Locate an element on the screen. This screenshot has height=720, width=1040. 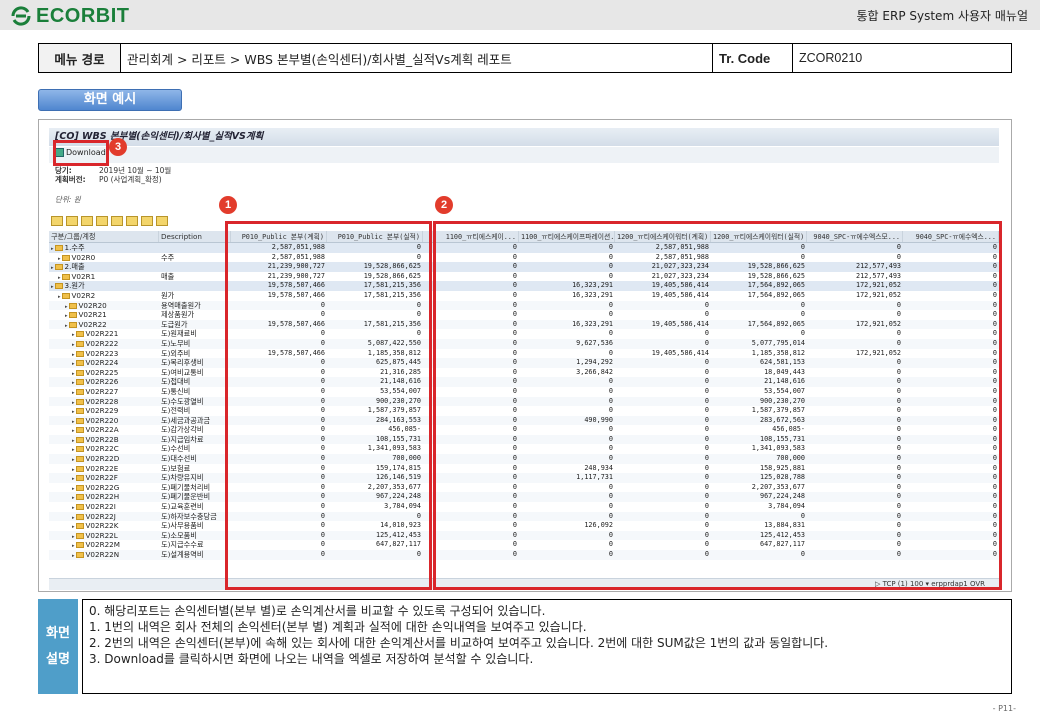
row-code-text: V02R224 is located at coordinates (102, 363).